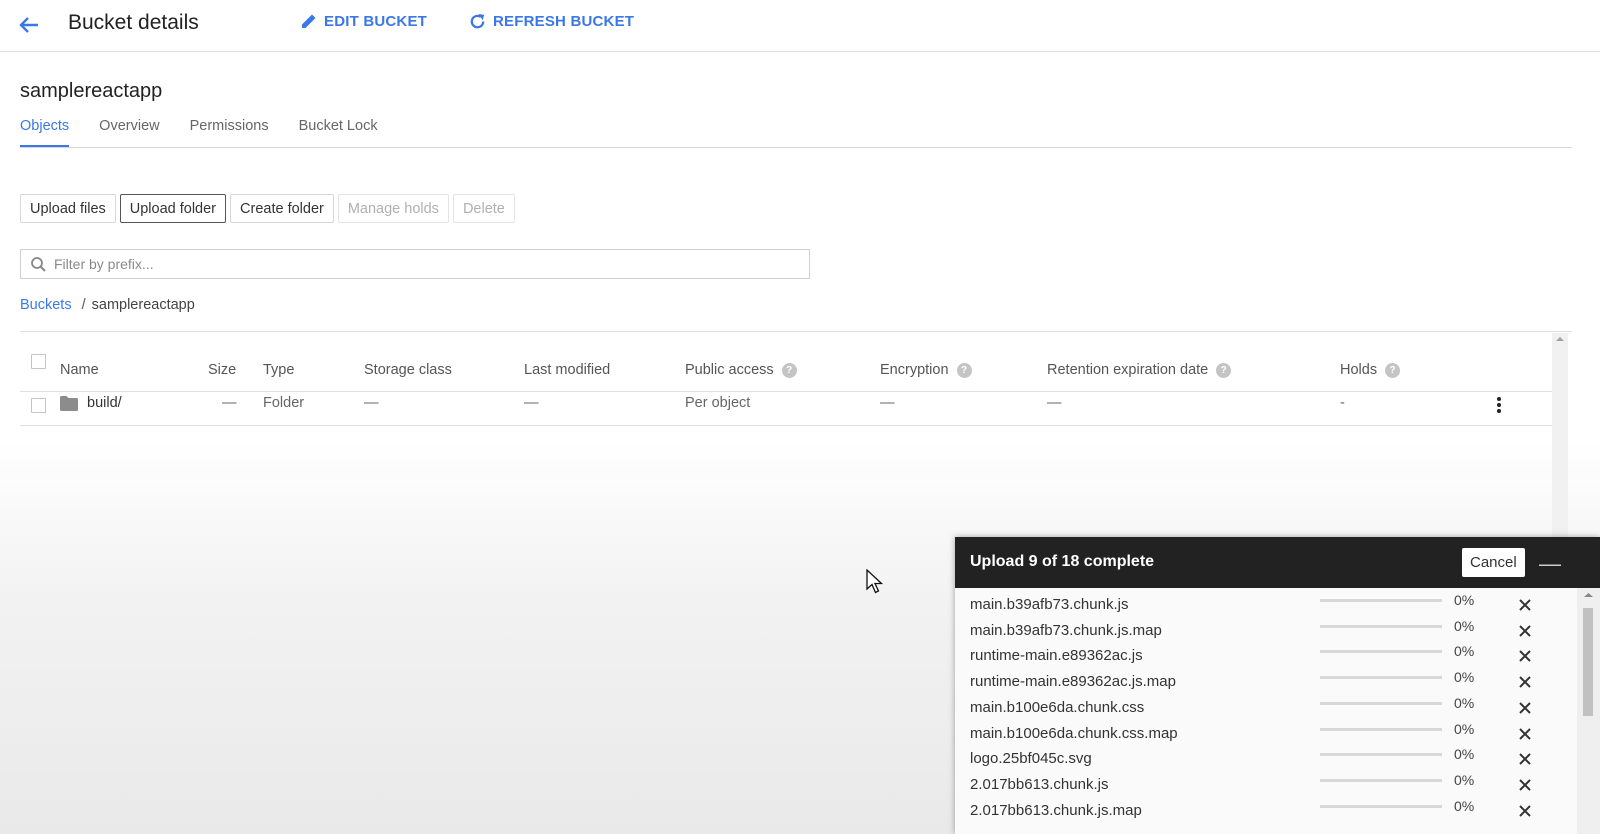  I want to click on table-row: build/ — Folder — — Per object — — -, so click(786, 406).